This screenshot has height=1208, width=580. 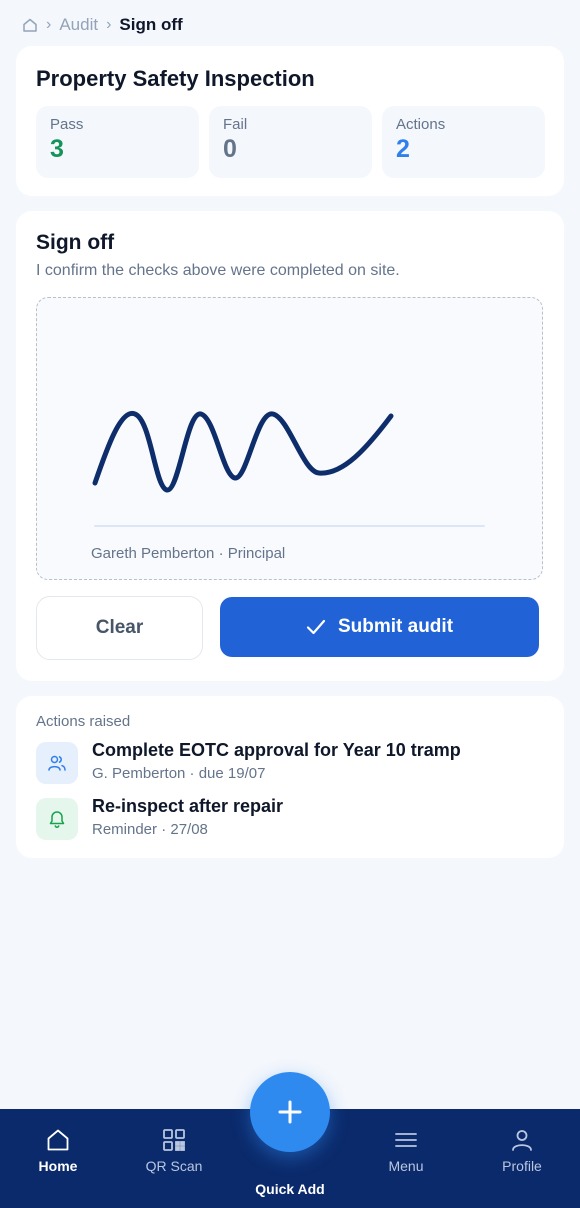 What do you see at coordinates (243, 452) in the screenshot?
I see `signature-stroke` at bounding box center [243, 452].